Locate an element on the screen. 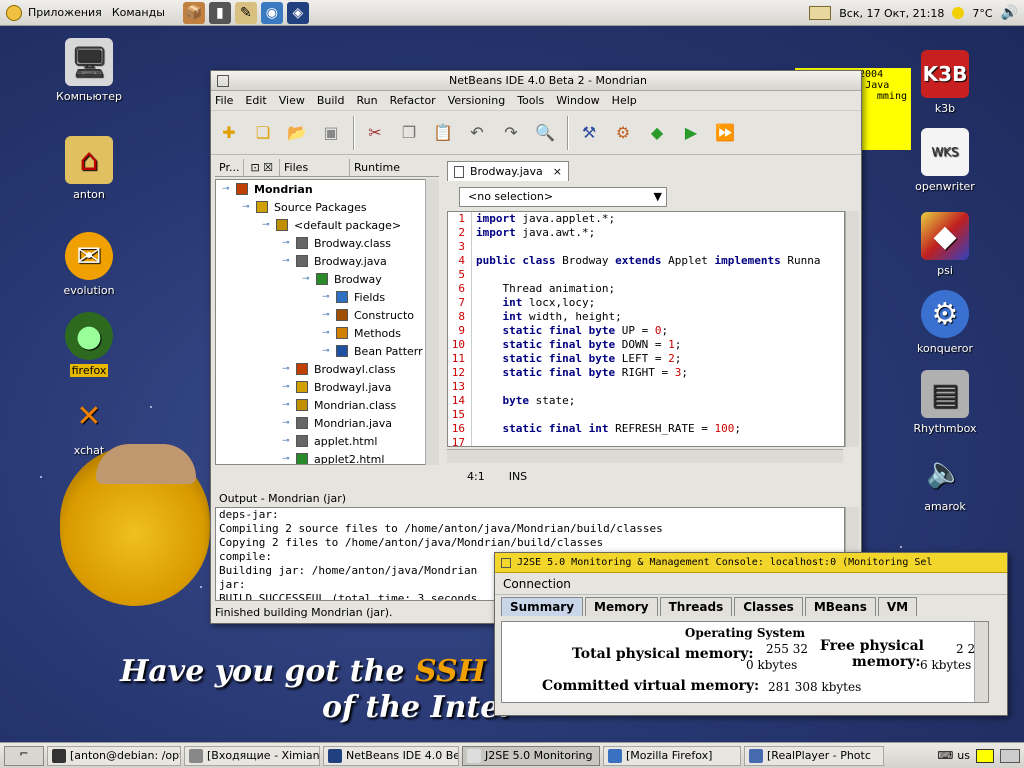  desktop-icon-psi: ◆ psi is located at coordinates (945, 244).